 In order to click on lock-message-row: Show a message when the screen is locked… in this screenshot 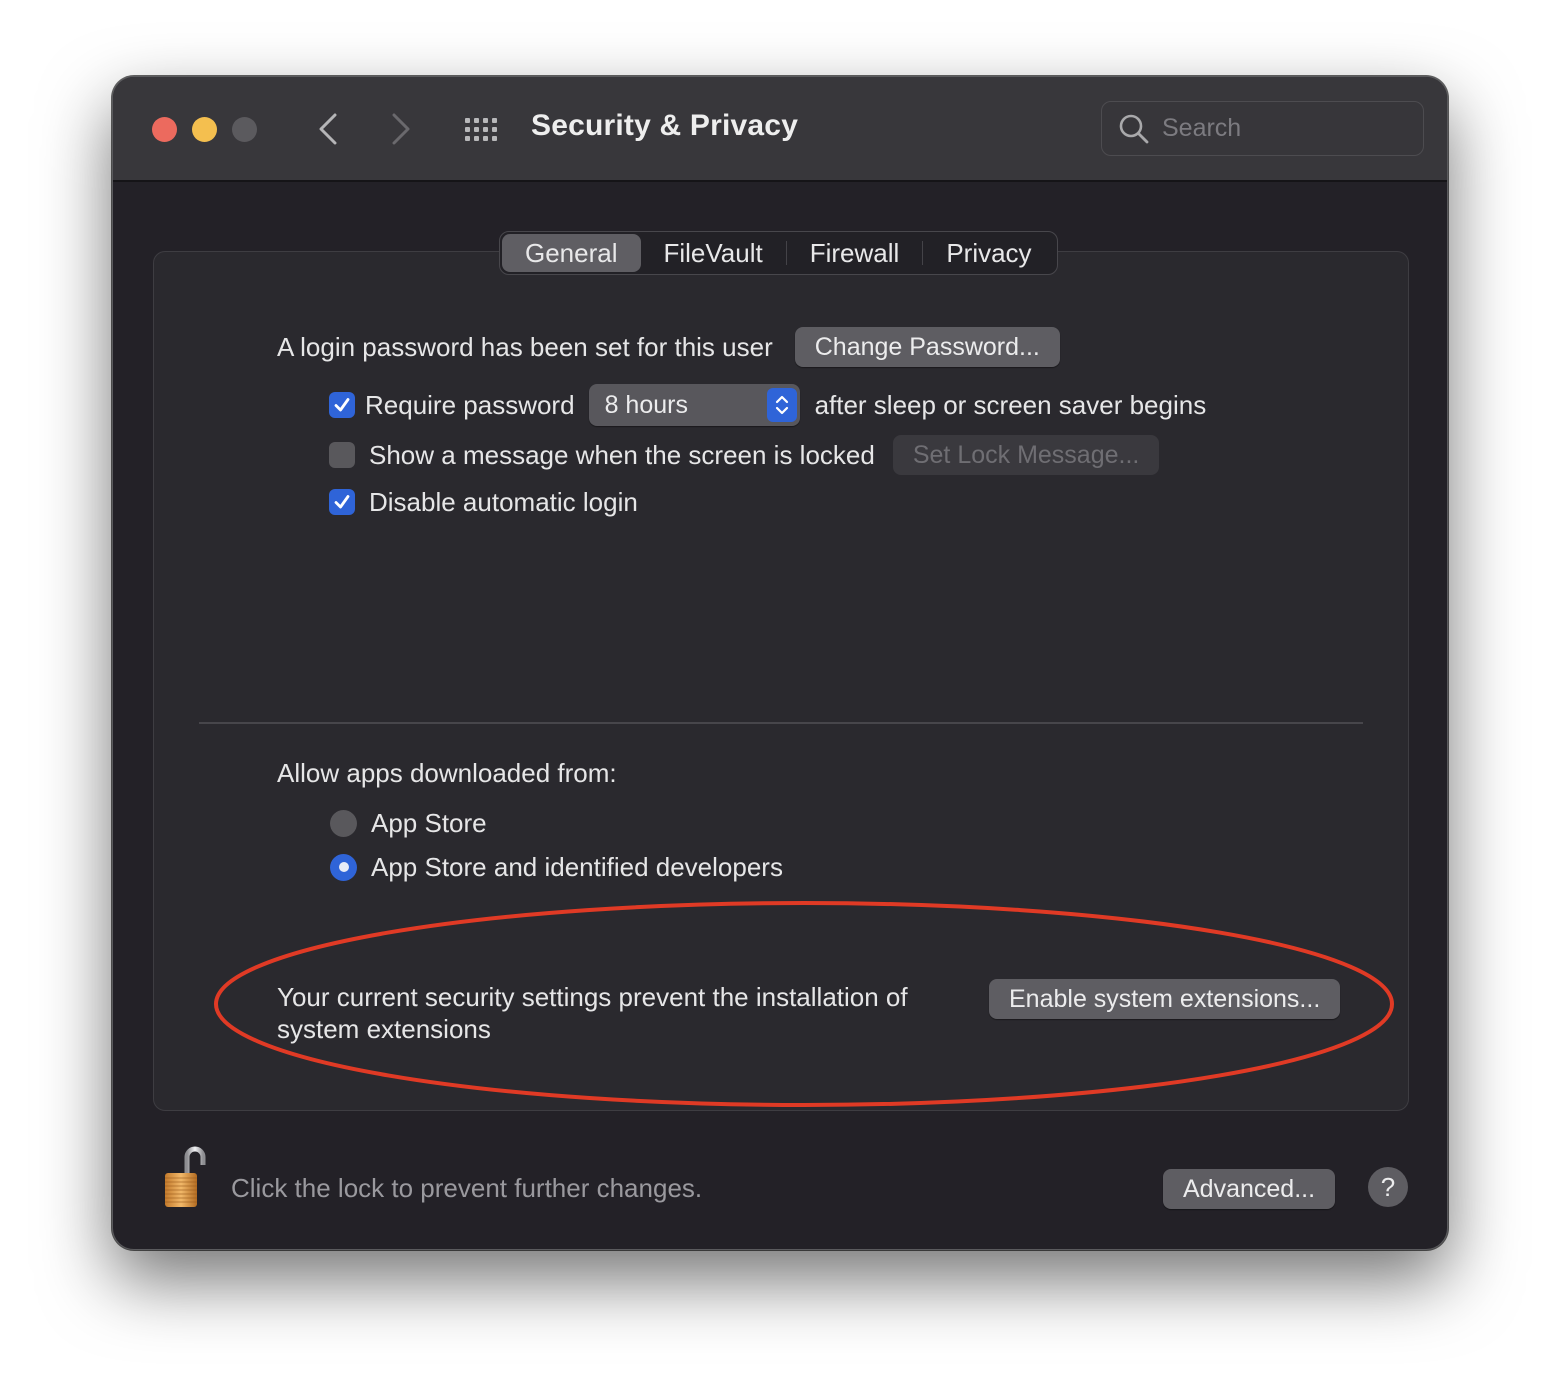, I will do `click(744, 455)`.